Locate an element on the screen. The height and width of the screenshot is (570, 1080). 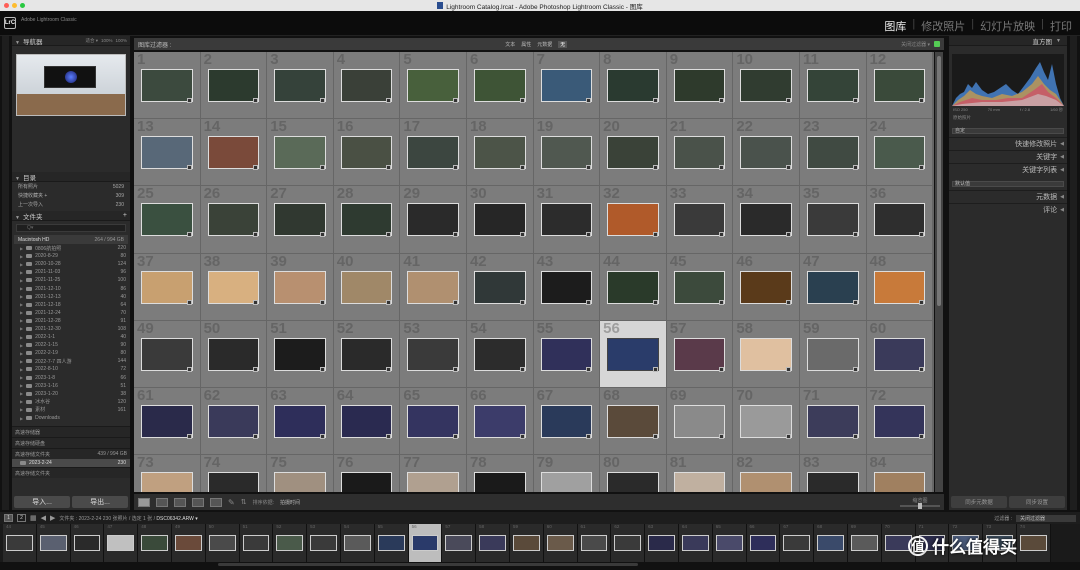
grid-cell: 60 is located at coordinates (900, 354).